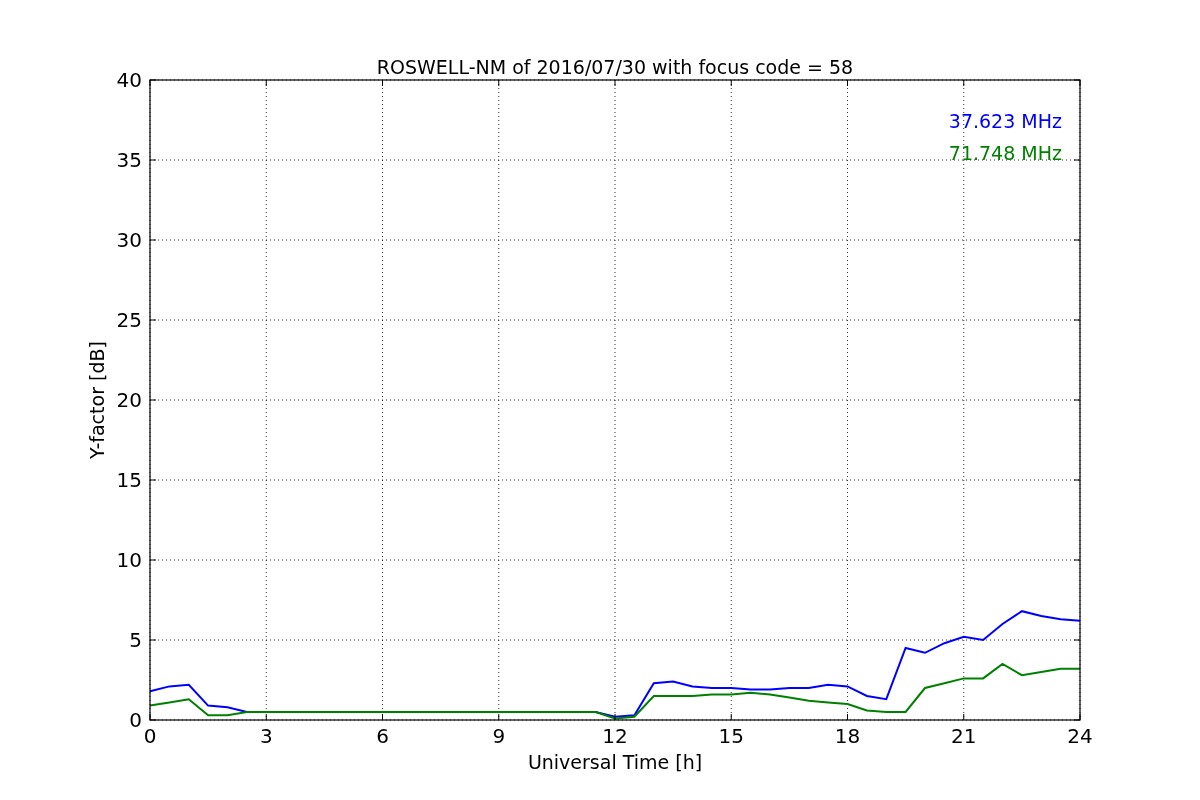 The height and width of the screenshot is (800, 1200). I want to click on y-axis-label: Y-factor [dB], so click(97, 400).